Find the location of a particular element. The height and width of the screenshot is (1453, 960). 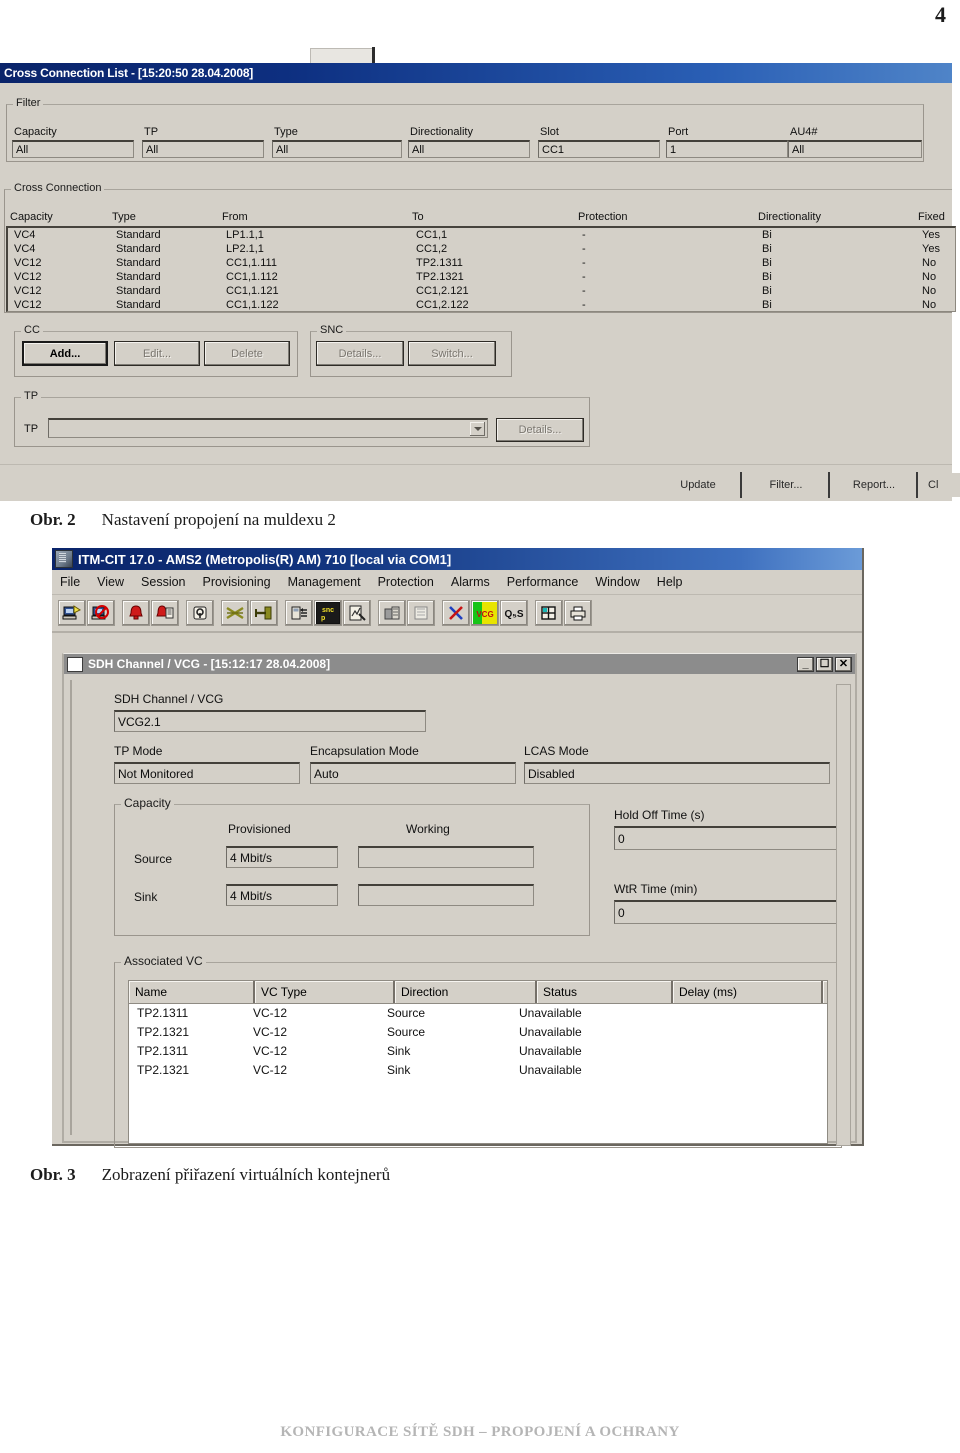

vcg-icon: VCG is located at coordinates (485, 613).